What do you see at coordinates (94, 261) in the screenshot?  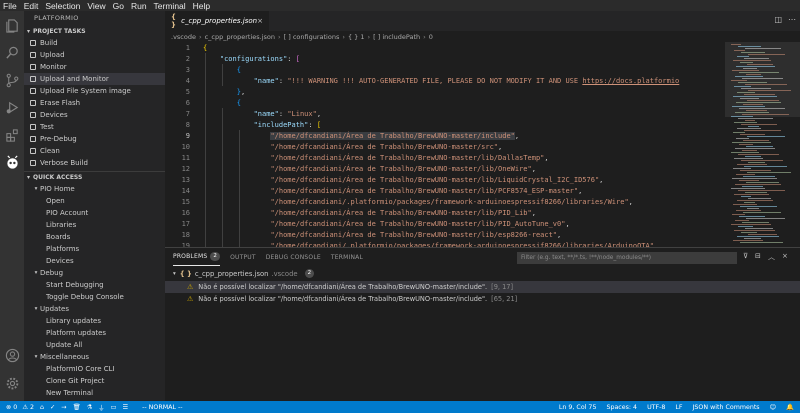 I see `quick-access-item: Devices` at bounding box center [94, 261].